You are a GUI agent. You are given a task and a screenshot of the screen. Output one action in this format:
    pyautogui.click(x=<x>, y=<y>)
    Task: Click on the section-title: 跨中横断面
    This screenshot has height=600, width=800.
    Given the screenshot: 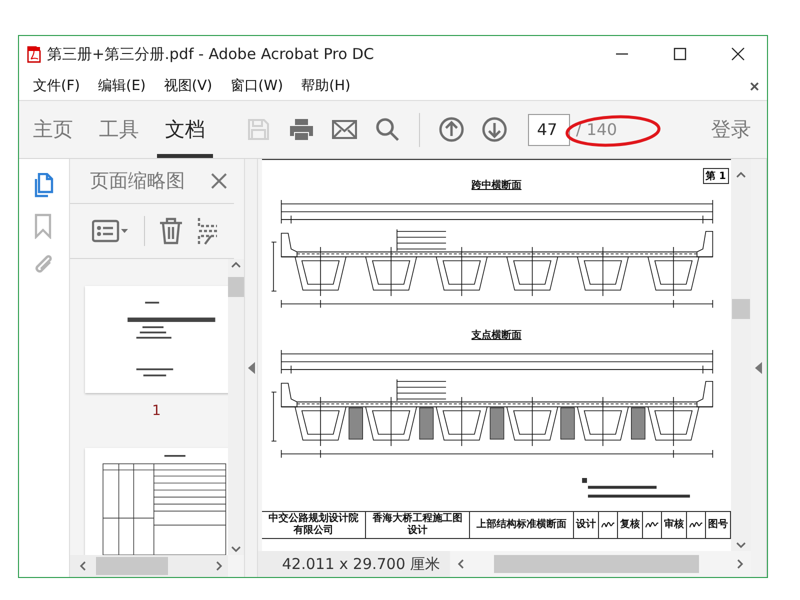 What is the action you would take?
    pyautogui.click(x=497, y=185)
    